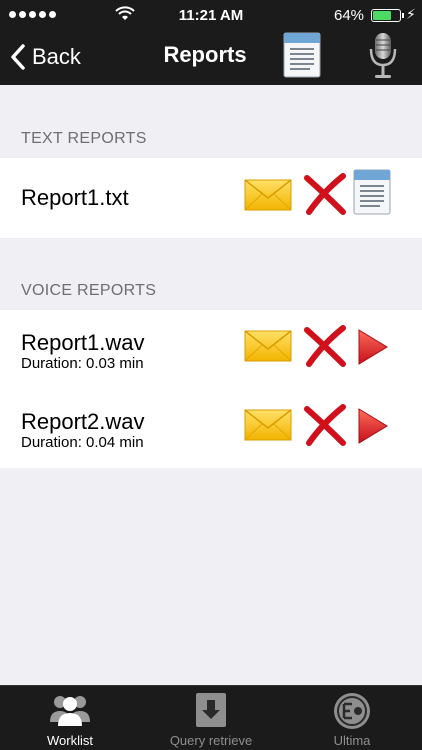  I want to click on voice-reports-header: VOICE REPORTS, so click(89, 290).